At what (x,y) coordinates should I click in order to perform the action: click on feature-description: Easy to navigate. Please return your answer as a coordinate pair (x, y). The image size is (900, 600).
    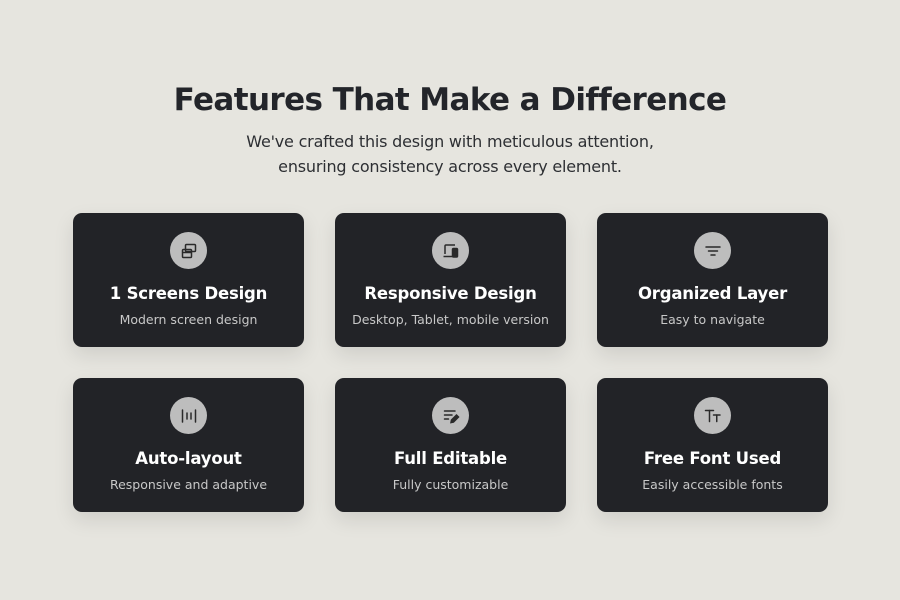
    Looking at the image, I should click on (712, 319).